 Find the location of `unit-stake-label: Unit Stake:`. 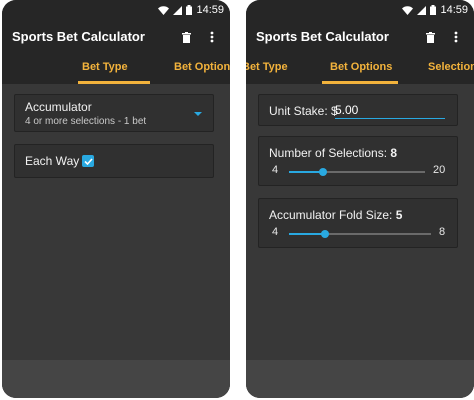

unit-stake-label: Unit Stake: is located at coordinates (298, 111).